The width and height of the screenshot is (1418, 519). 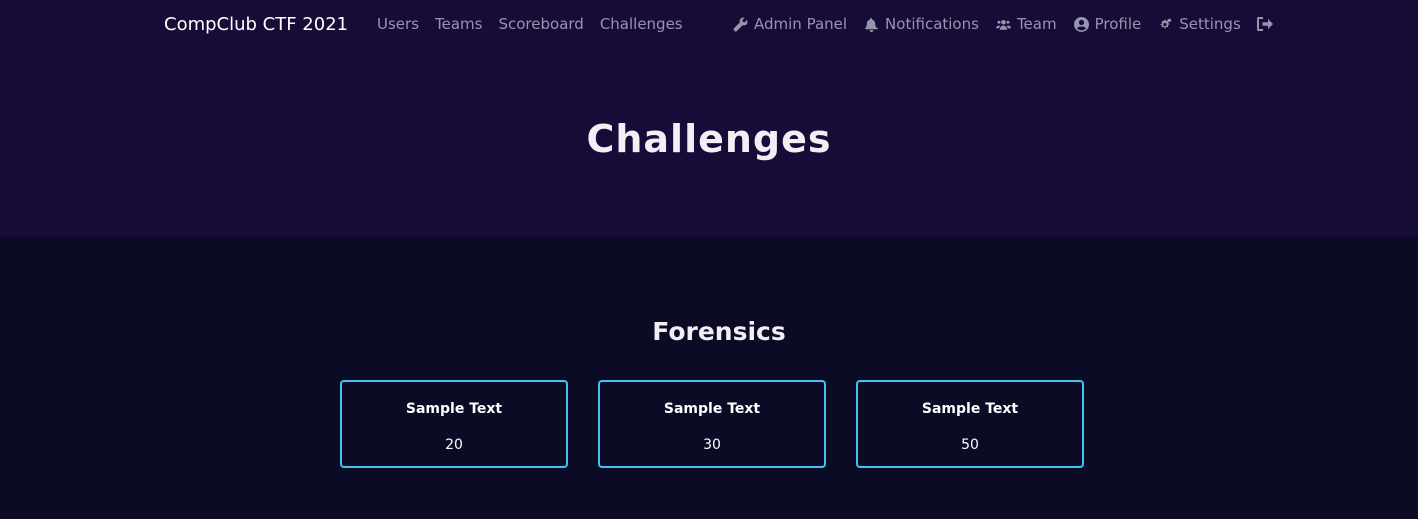 What do you see at coordinates (801, 24) in the screenshot?
I see `nav-link-admin-panel-label: Admin Panel` at bounding box center [801, 24].